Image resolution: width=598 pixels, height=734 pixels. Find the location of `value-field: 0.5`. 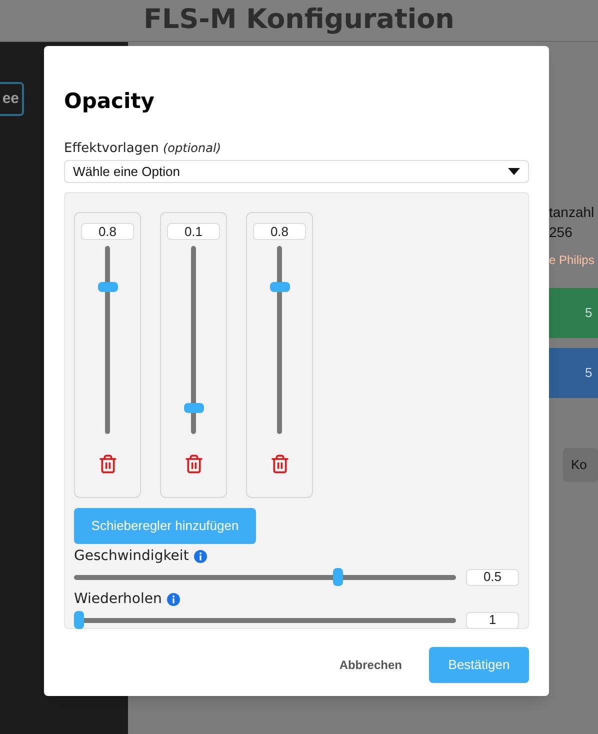

value-field: 0.5 is located at coordinates (492, 577).